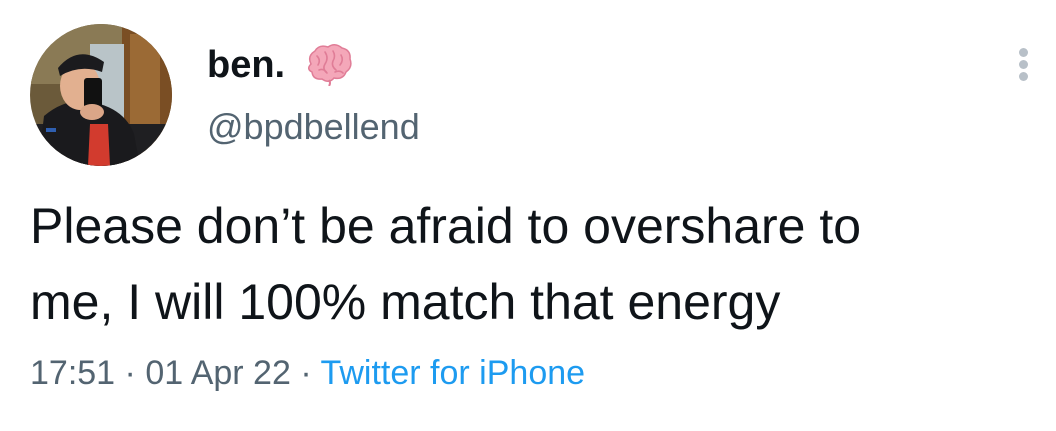  Describe the element at coordinates (405, 302) in the screenshot. I see `tweet-text-line: me, I will 100% match that energy` at that location.